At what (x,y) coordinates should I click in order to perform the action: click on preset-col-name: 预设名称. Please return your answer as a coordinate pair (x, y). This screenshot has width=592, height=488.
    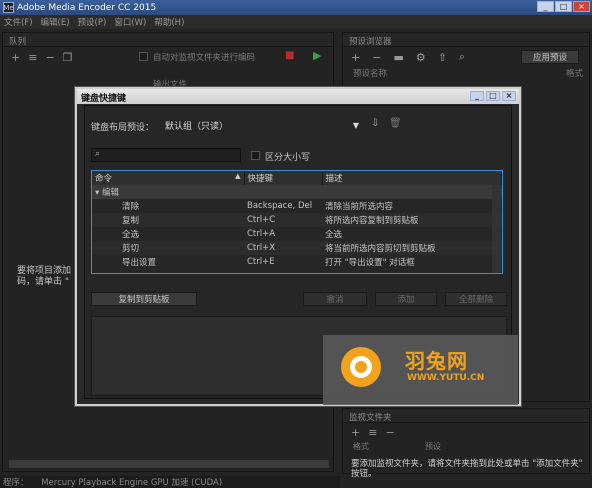
    Looking at the image, I should click on (370, 74).